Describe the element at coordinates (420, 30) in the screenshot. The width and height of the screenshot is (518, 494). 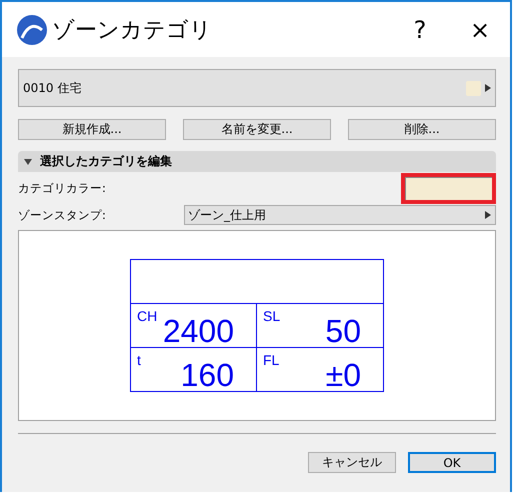
I see `help-button: ?` at that location.